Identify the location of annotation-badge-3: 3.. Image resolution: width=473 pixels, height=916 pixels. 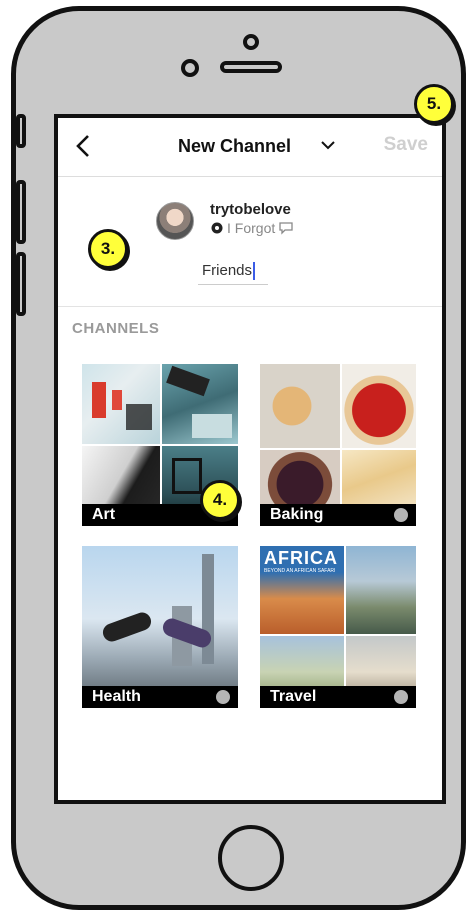
(108, 249).